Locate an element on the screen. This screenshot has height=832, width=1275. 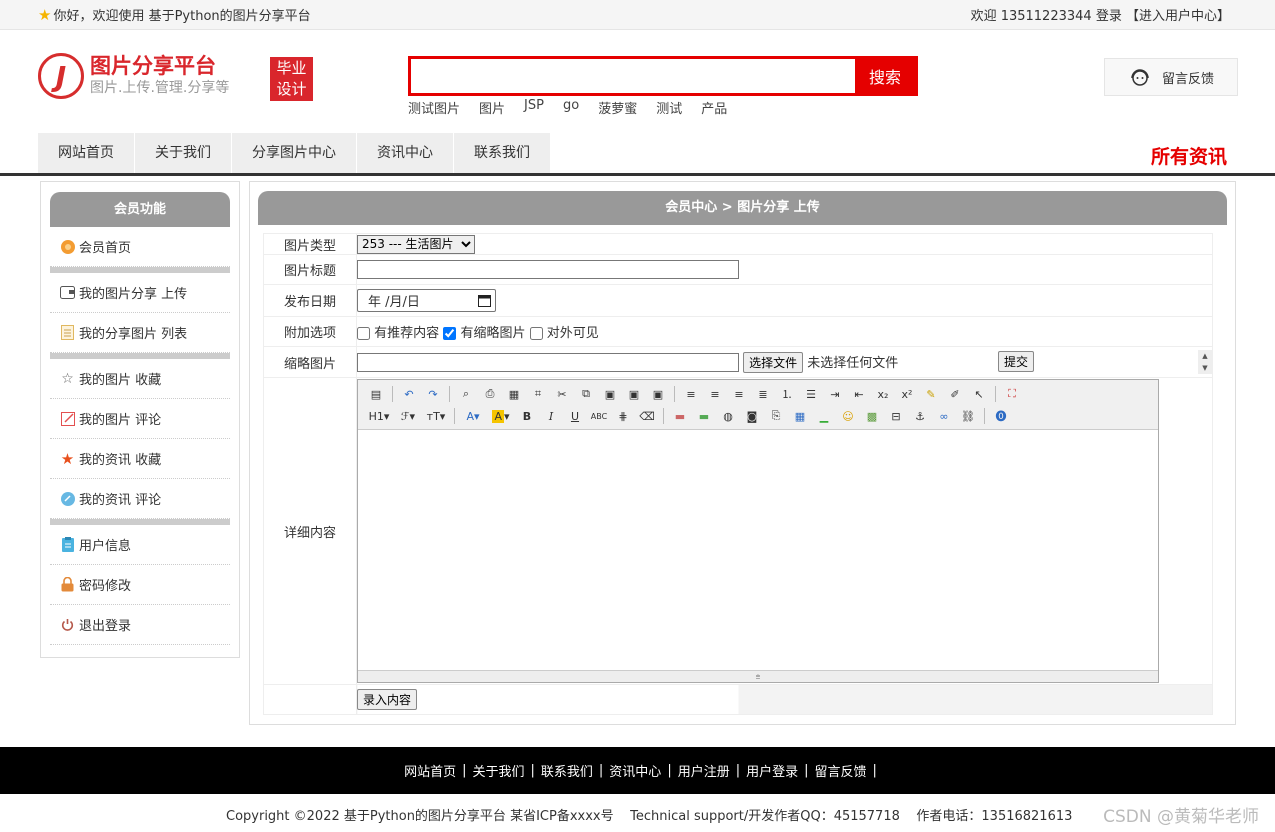
unlink-icon: ⛓ is located at coordinates (968, 416).